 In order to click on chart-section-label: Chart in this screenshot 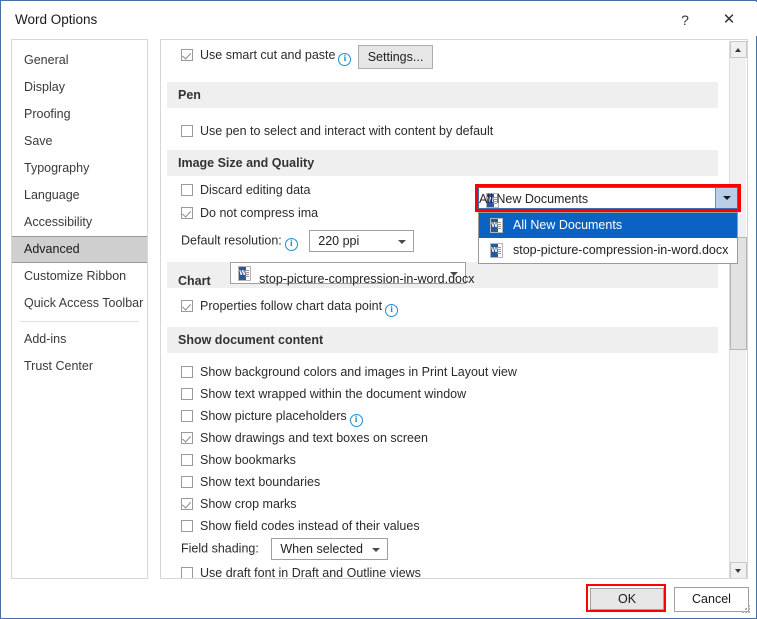, I will do `click(194, 281)`.